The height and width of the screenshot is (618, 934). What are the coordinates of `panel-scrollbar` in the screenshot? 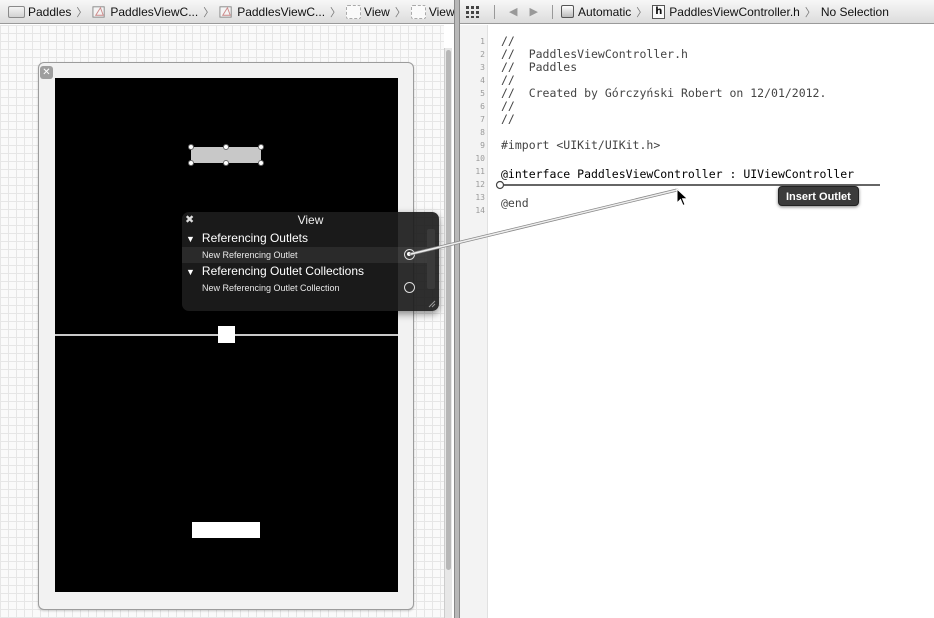 It's located at (431, 259).